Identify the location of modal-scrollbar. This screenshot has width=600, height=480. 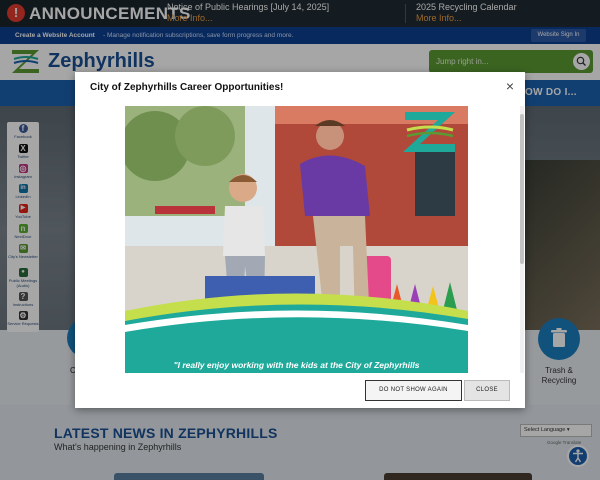
(522, 239).